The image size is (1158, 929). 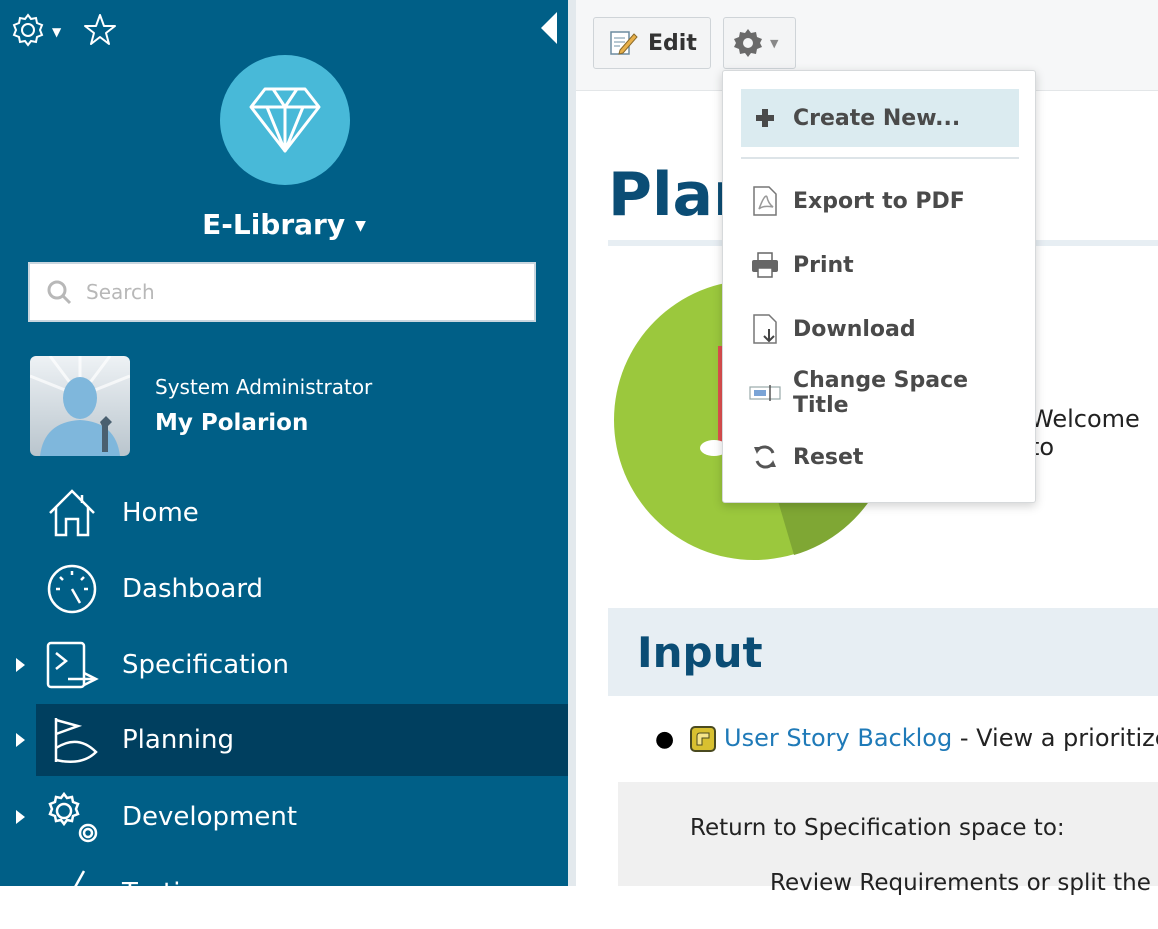 I want to click on diamond-icon, so click(x=285, y=120).